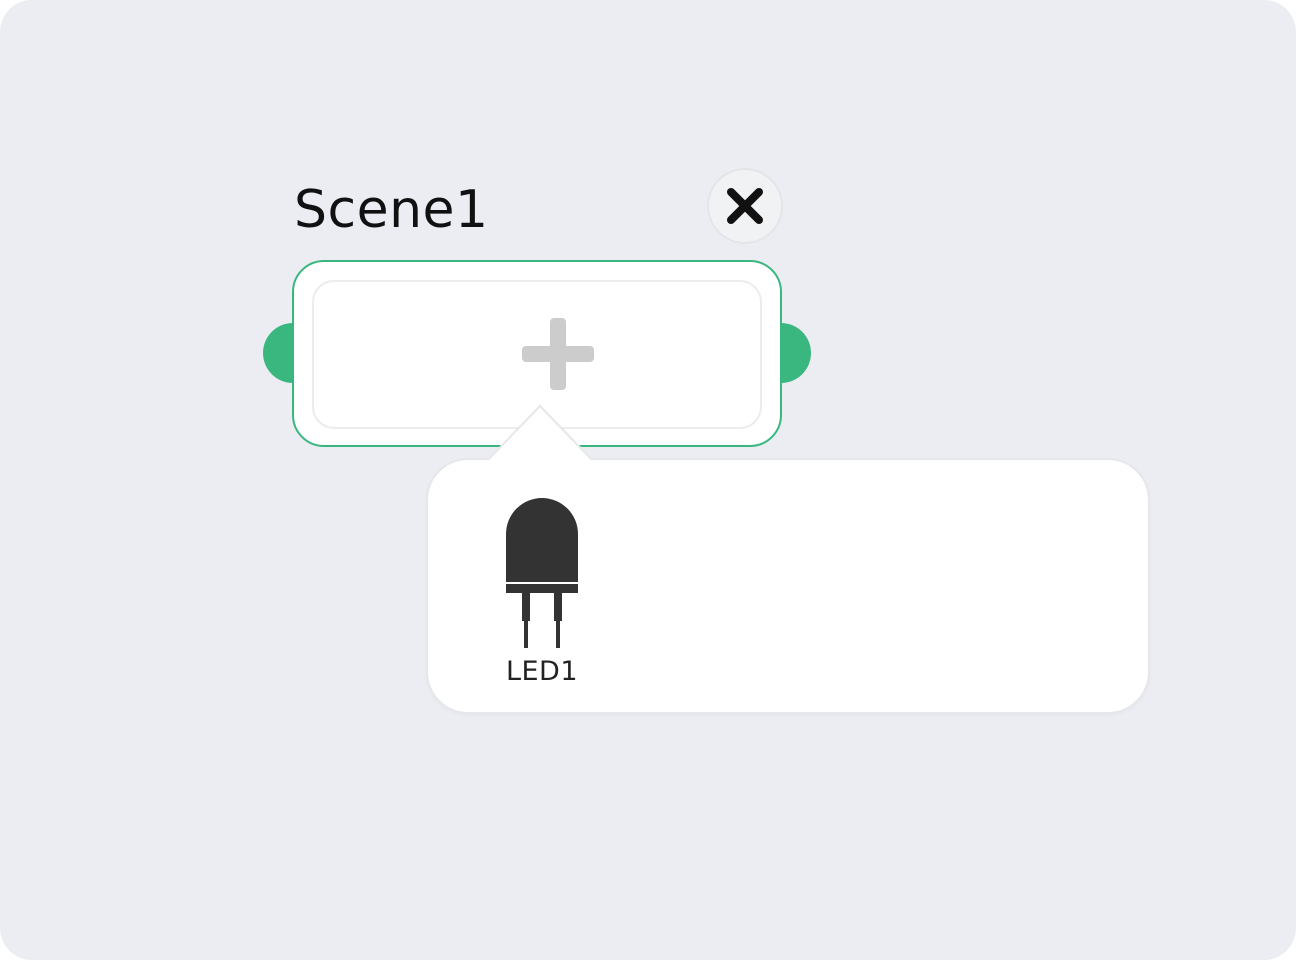 The height and width of the screenshot is (960, 1296). What do you see at coordinates (558, 354) in the screenshot?
I see `plus-icon` at bounding box center [558, 354].